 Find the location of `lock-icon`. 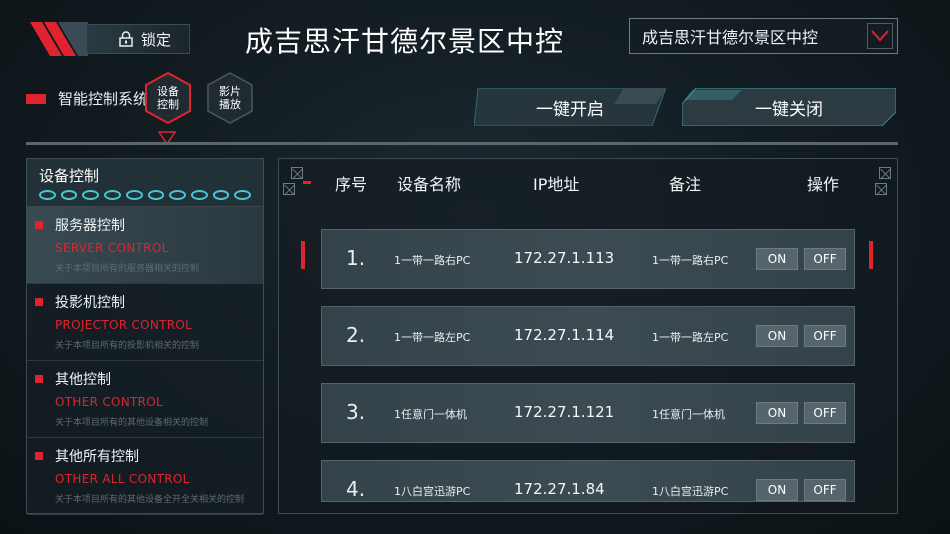

lock-icon is located at coordinates (126, 39).